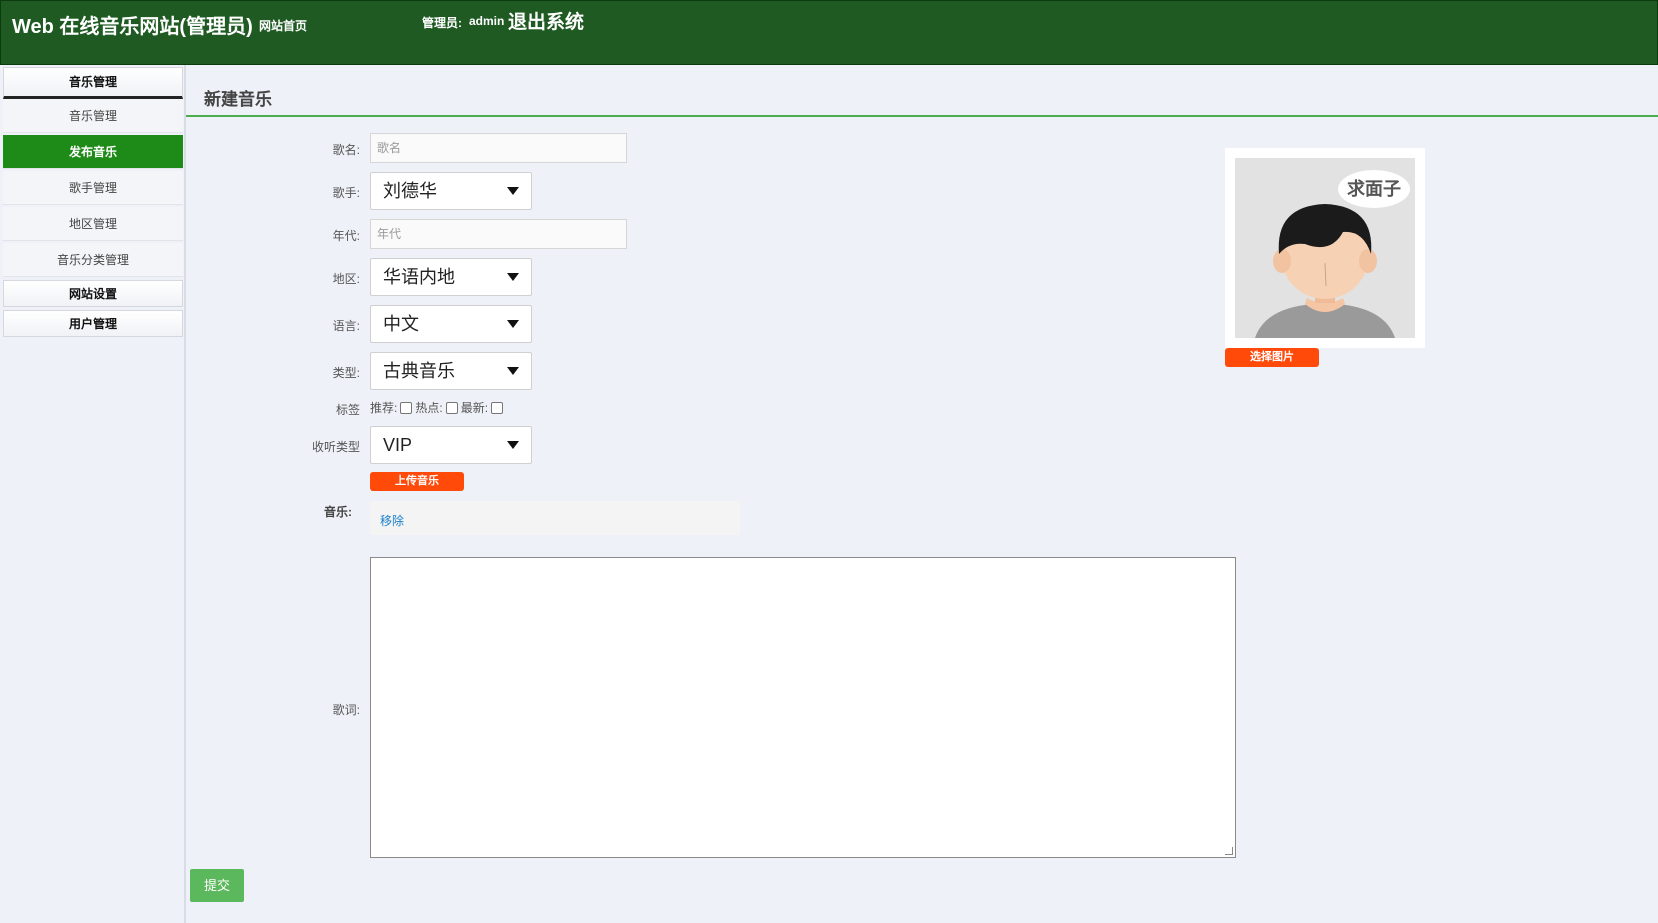  What do you see at coordinates (346, 710) in the screenshot?
I see `lyrics-label: 歌词:` at bounding box center [346, 710].